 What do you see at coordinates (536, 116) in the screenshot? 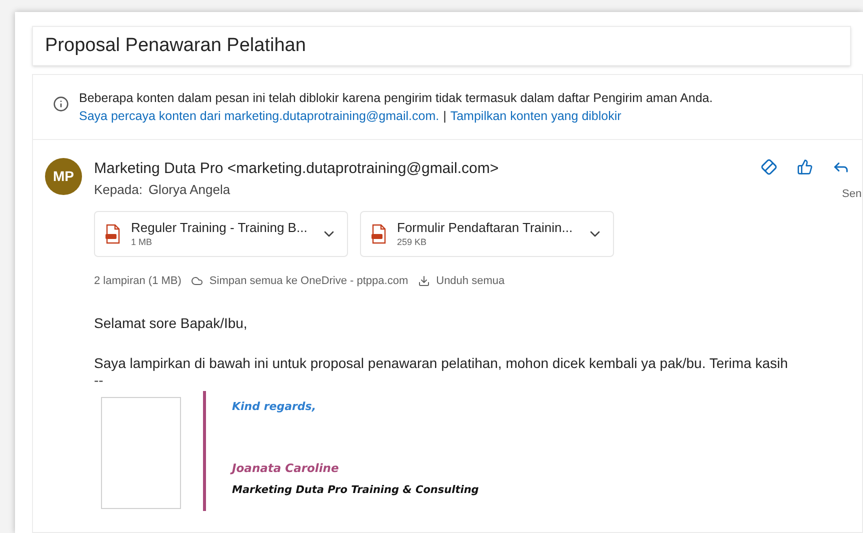
I see `show-blocked-link: Tampilkan konten yang diblokir` at bounding box center [536, 116].